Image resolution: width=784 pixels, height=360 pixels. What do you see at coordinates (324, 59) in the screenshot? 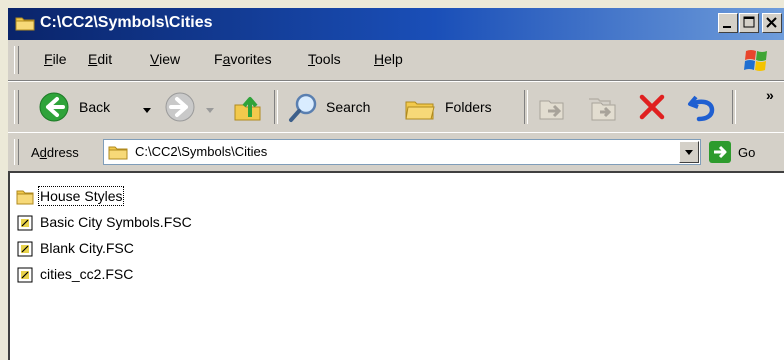
I see `menu-tools: Tools` at bounding box center [324, 59].